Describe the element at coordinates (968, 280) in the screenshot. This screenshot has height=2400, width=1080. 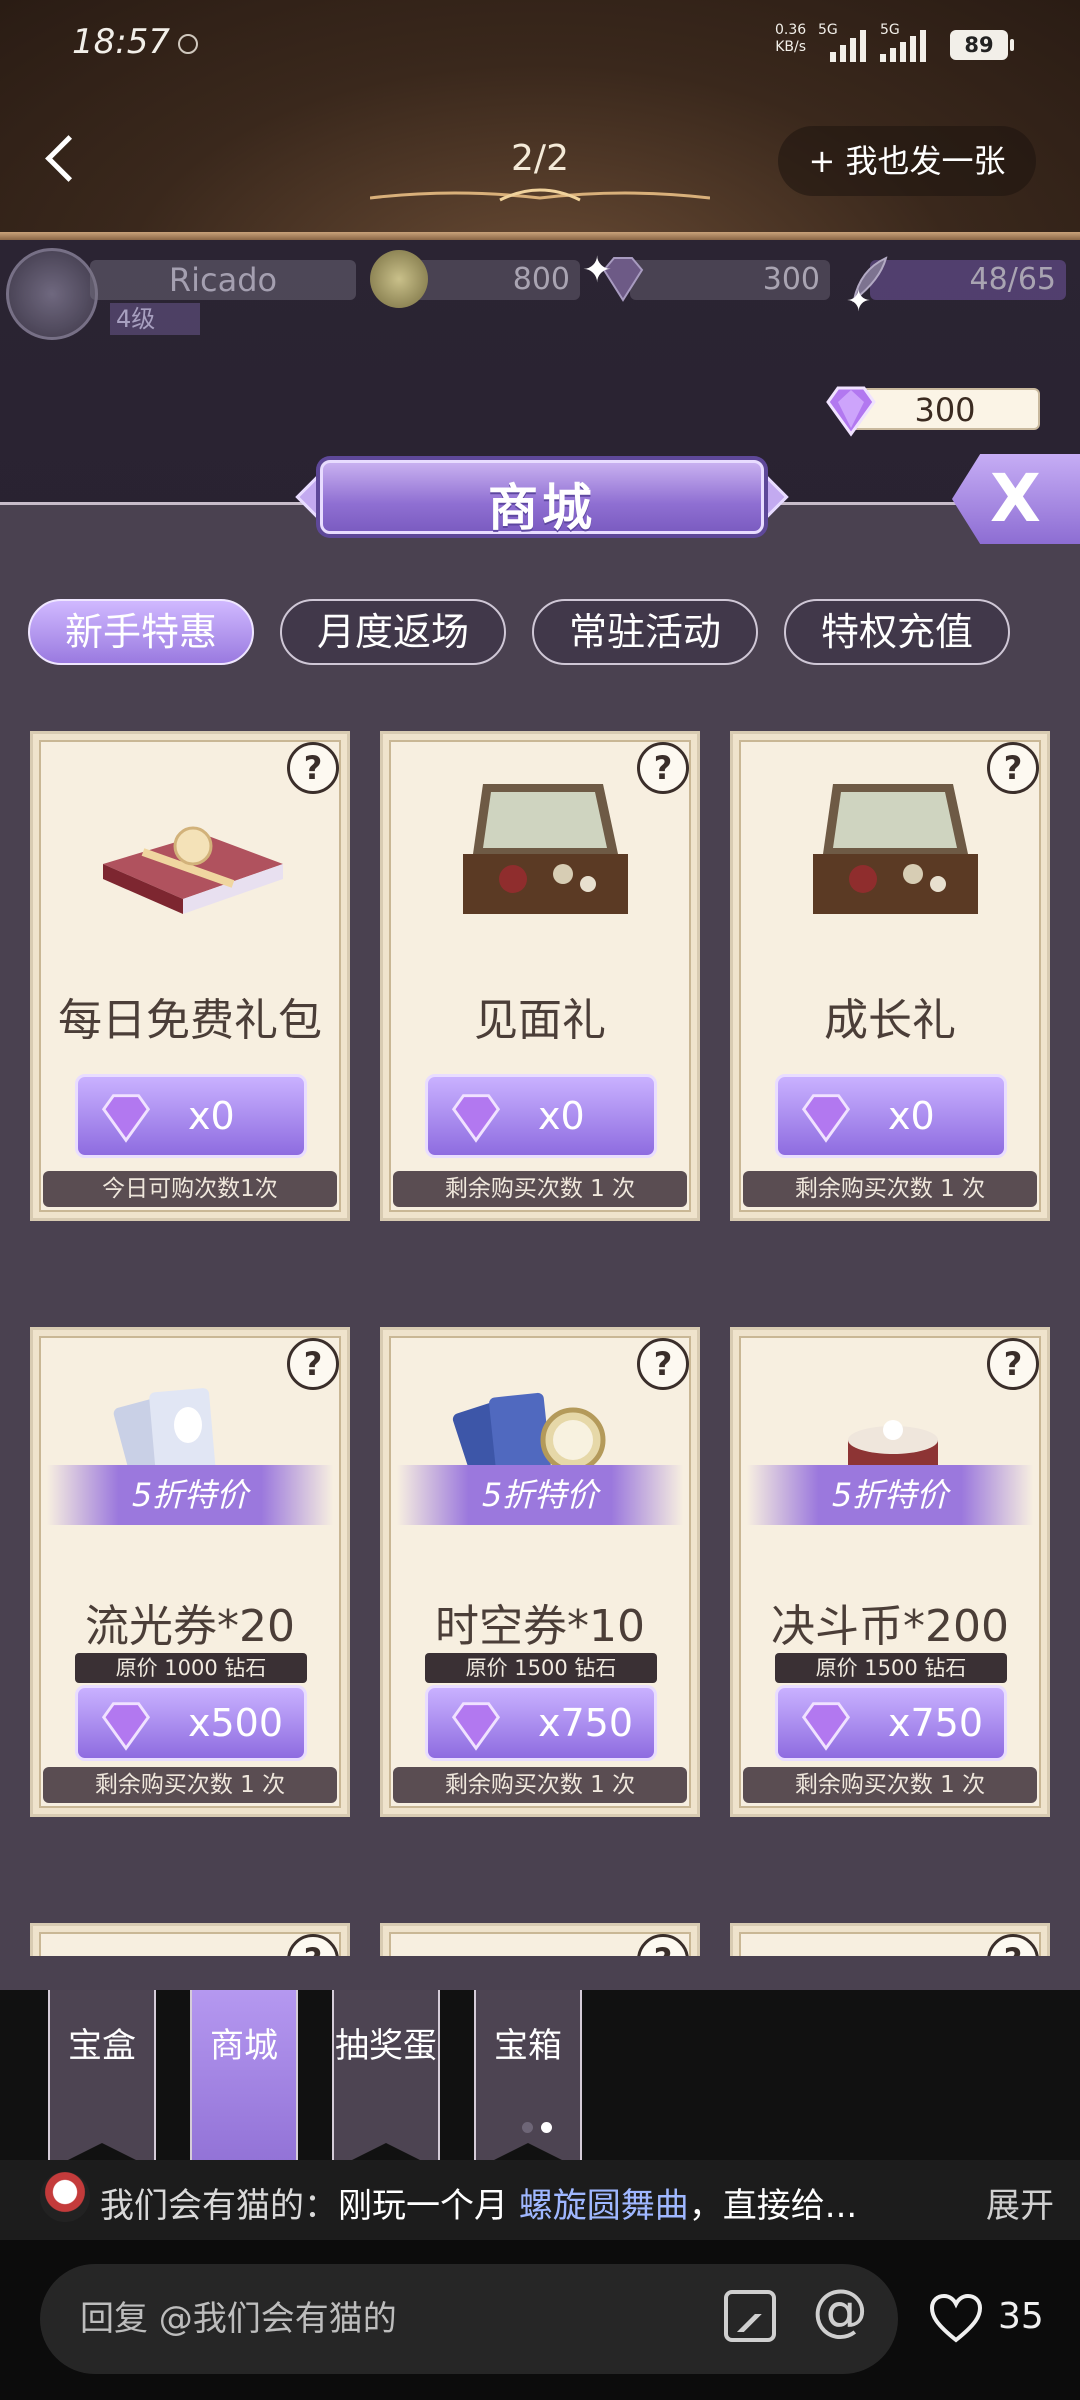
I see `stamina-counter: 48/65` at that location.